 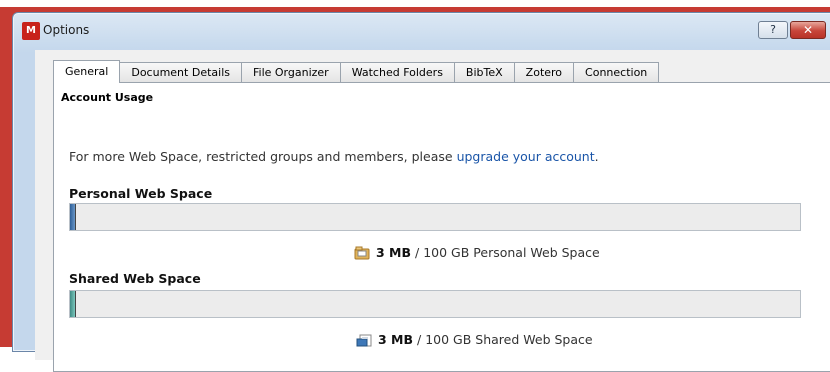 What do you see at coordinates (484, 72) in the screenshot?
I see `tab-bibtex: BibTeX` at bounding box center [484, 72].